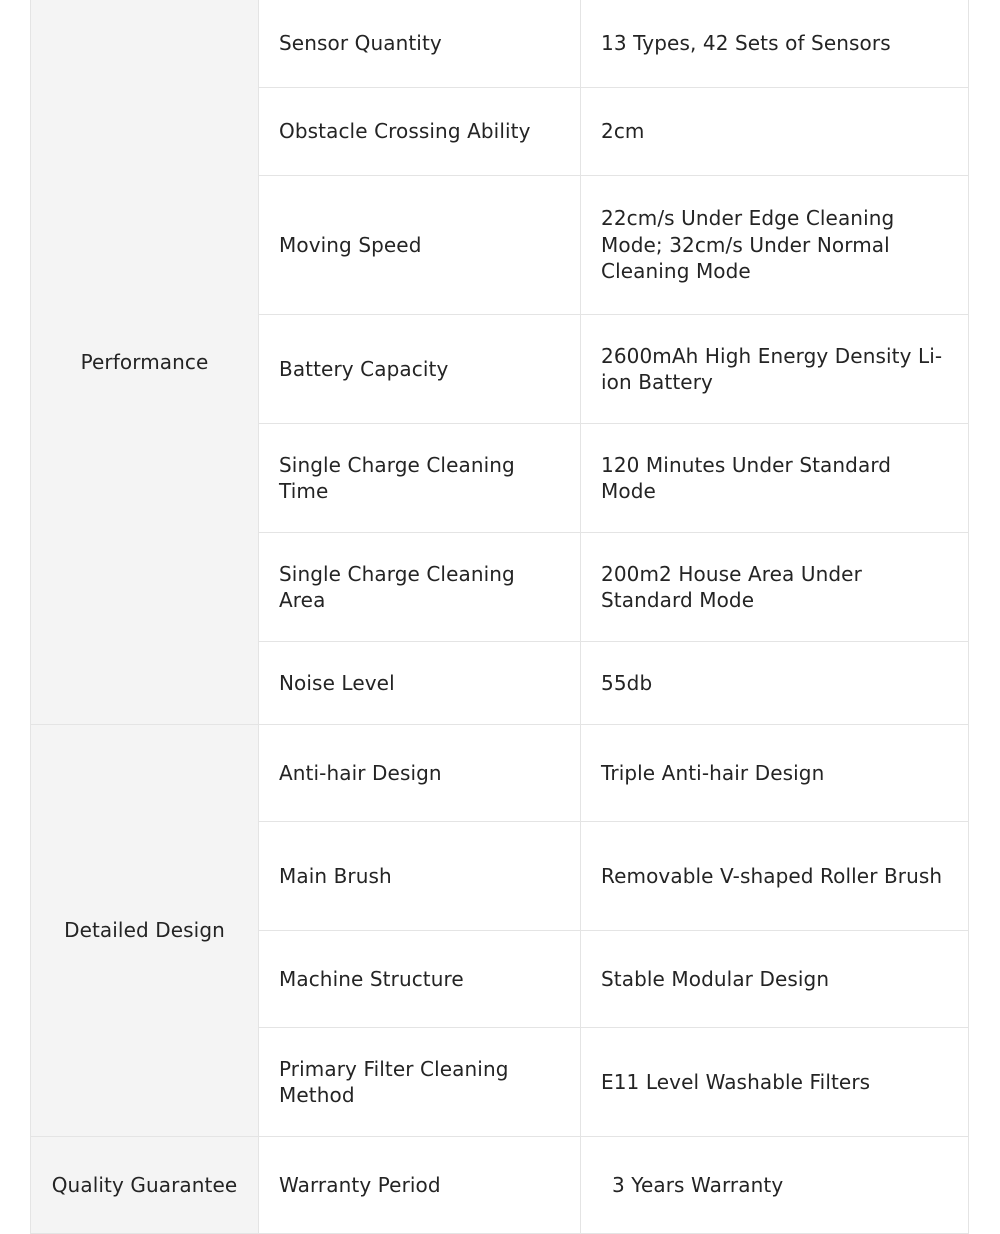  What do you see at coordinates (774, 587) in the screenshot?
I see `value-single-charge-cleaning-area: 200m2 House Area Under Standard Mode` at bounding box center [774, 587].